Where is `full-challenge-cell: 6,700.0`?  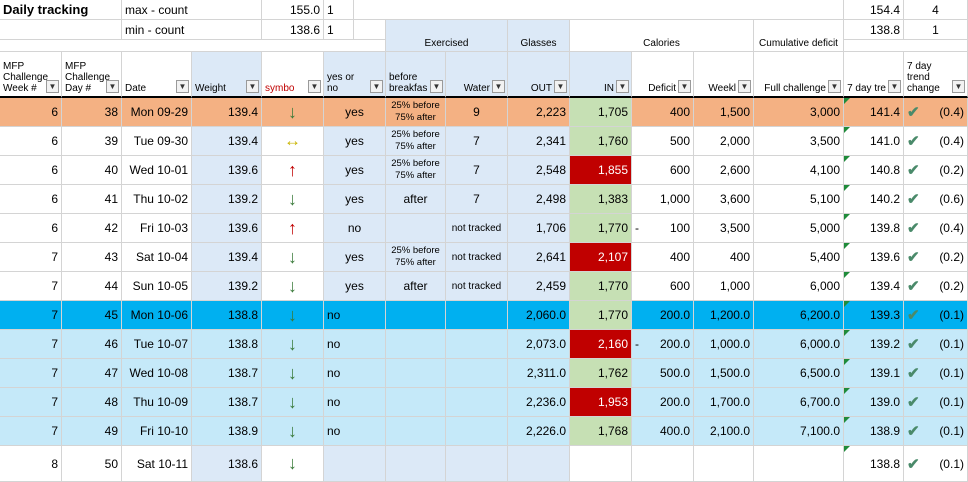
full-challenge-cell: 6,700.0 is located at coordinates (799, 402).